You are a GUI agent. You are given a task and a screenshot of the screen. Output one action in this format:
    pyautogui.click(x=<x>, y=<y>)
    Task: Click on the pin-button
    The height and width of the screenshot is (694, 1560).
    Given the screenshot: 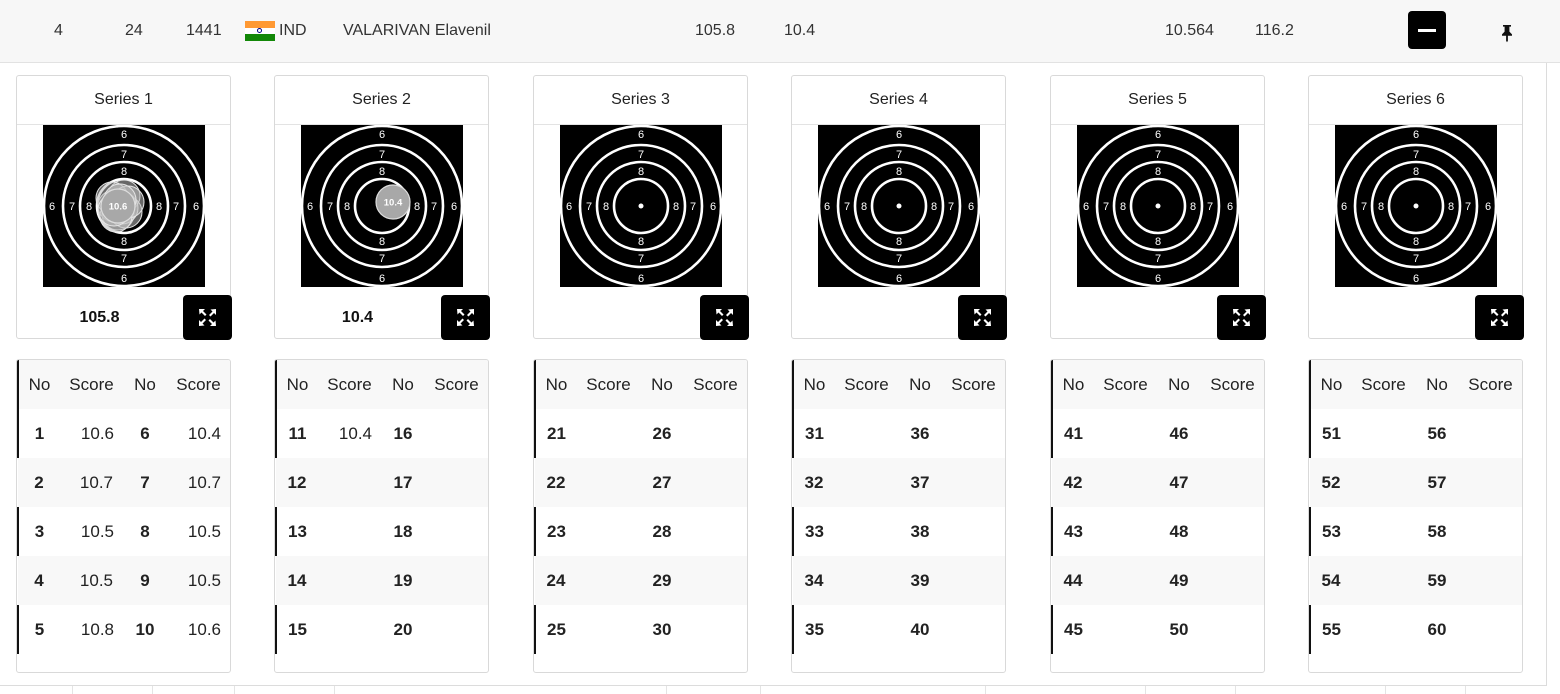 What is the action you would take?
    pyautogui.click(x=1507, y=32)
    